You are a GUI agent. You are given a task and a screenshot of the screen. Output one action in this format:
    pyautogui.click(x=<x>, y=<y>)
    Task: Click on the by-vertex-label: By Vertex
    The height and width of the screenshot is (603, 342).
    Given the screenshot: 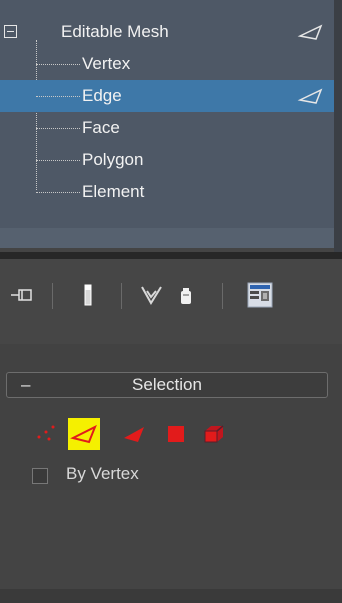 What is the action you would take?
    pyautogui.click(x=102, y=473)
    